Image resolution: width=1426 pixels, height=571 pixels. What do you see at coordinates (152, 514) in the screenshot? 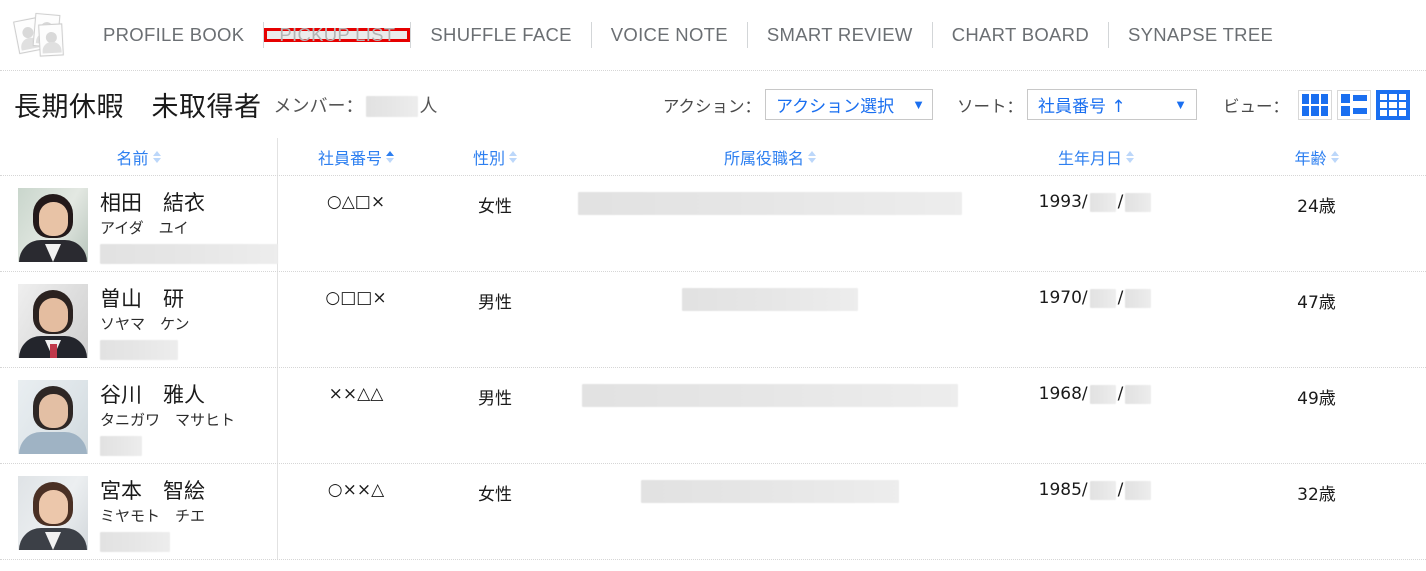
I see `name-block: 宮本 智絵 ミヤモト チエ` at bounding box center [152, 514].